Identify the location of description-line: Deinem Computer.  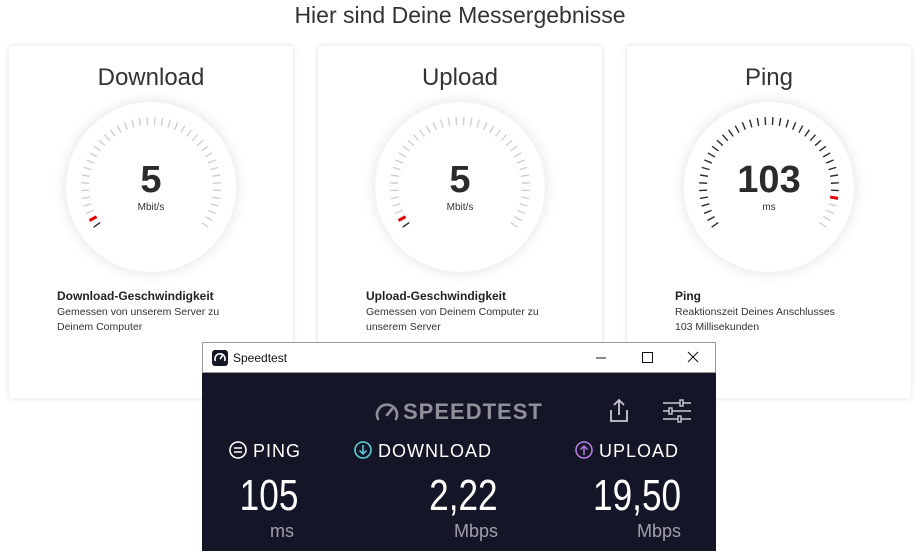
(100, 327).